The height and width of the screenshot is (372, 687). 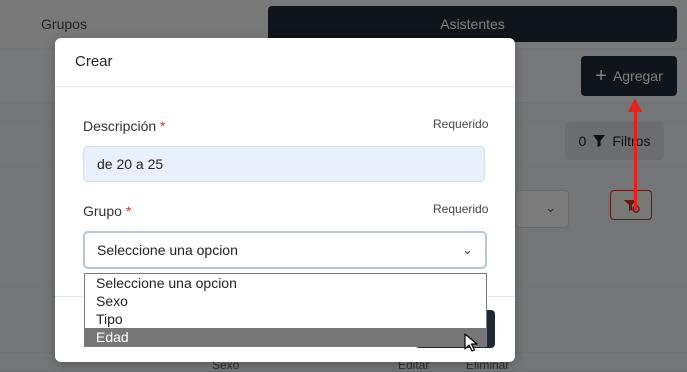 I want to click on dropdown-option: Tipo, so click(x=285, y=319).